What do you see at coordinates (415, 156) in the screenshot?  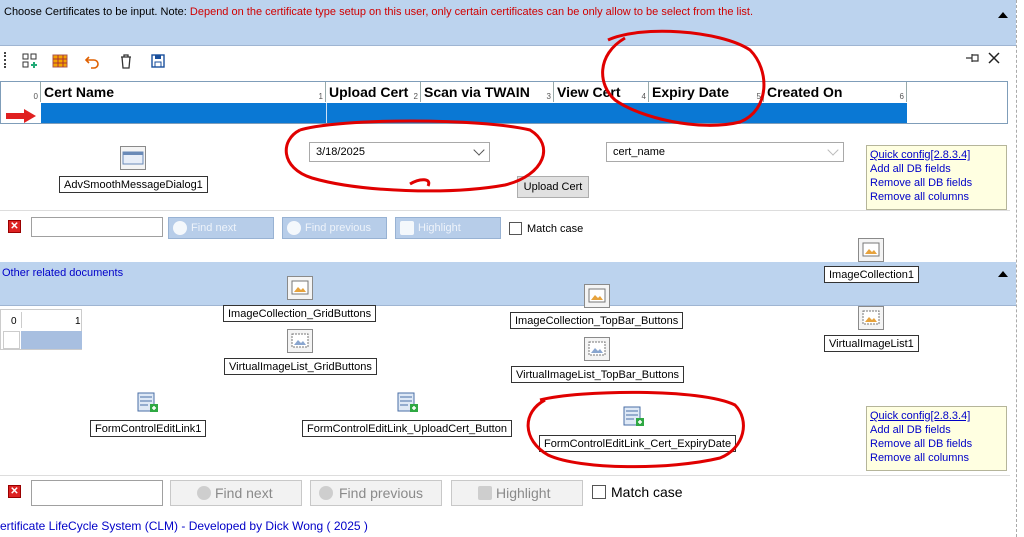 I see `annotation-circle-date-combo` at bounding box center [415, 156].